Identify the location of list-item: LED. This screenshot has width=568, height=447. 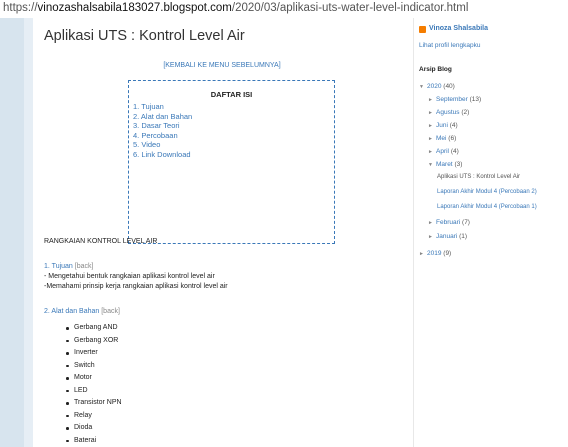
(94, 391).